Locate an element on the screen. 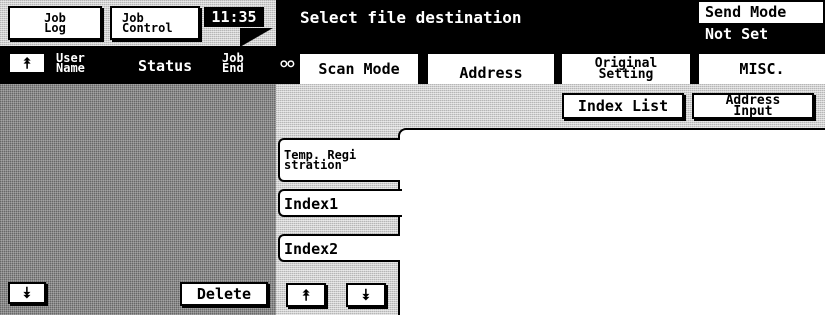 Image resolution: width=825 pixels, height=315 pixels. side-tab-index1: Index1 is located at coordinates (340, 203).